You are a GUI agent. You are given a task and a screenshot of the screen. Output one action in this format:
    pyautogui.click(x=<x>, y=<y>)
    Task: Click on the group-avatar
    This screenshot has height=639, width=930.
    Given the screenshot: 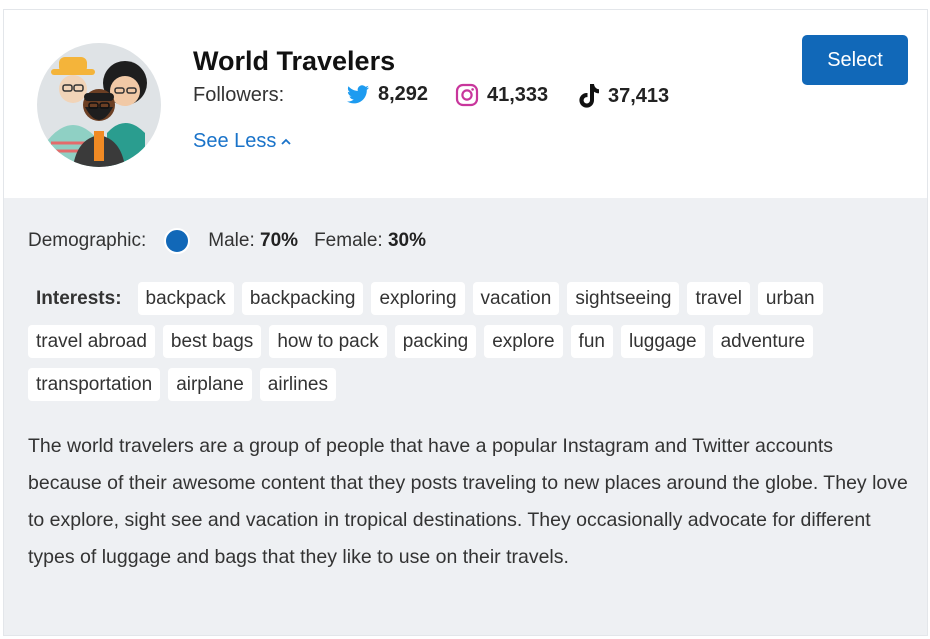 What is the action you would take?
    pyautogui.click(x=99, y=105)
    